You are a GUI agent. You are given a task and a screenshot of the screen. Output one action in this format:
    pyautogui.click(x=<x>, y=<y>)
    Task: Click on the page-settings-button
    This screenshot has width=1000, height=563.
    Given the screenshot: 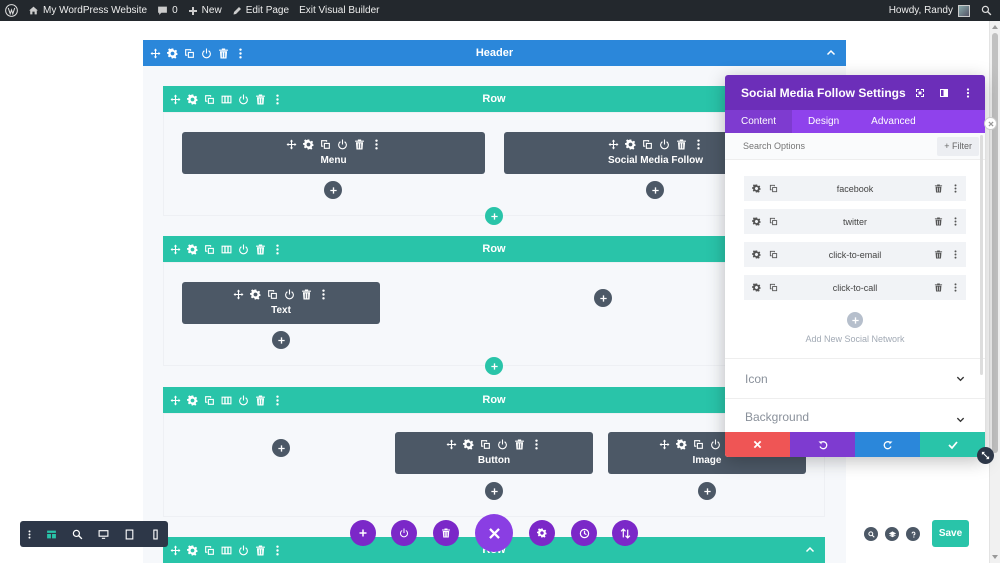 What is the action you would take?
    pyautogui.click(x=542, y=533)
    